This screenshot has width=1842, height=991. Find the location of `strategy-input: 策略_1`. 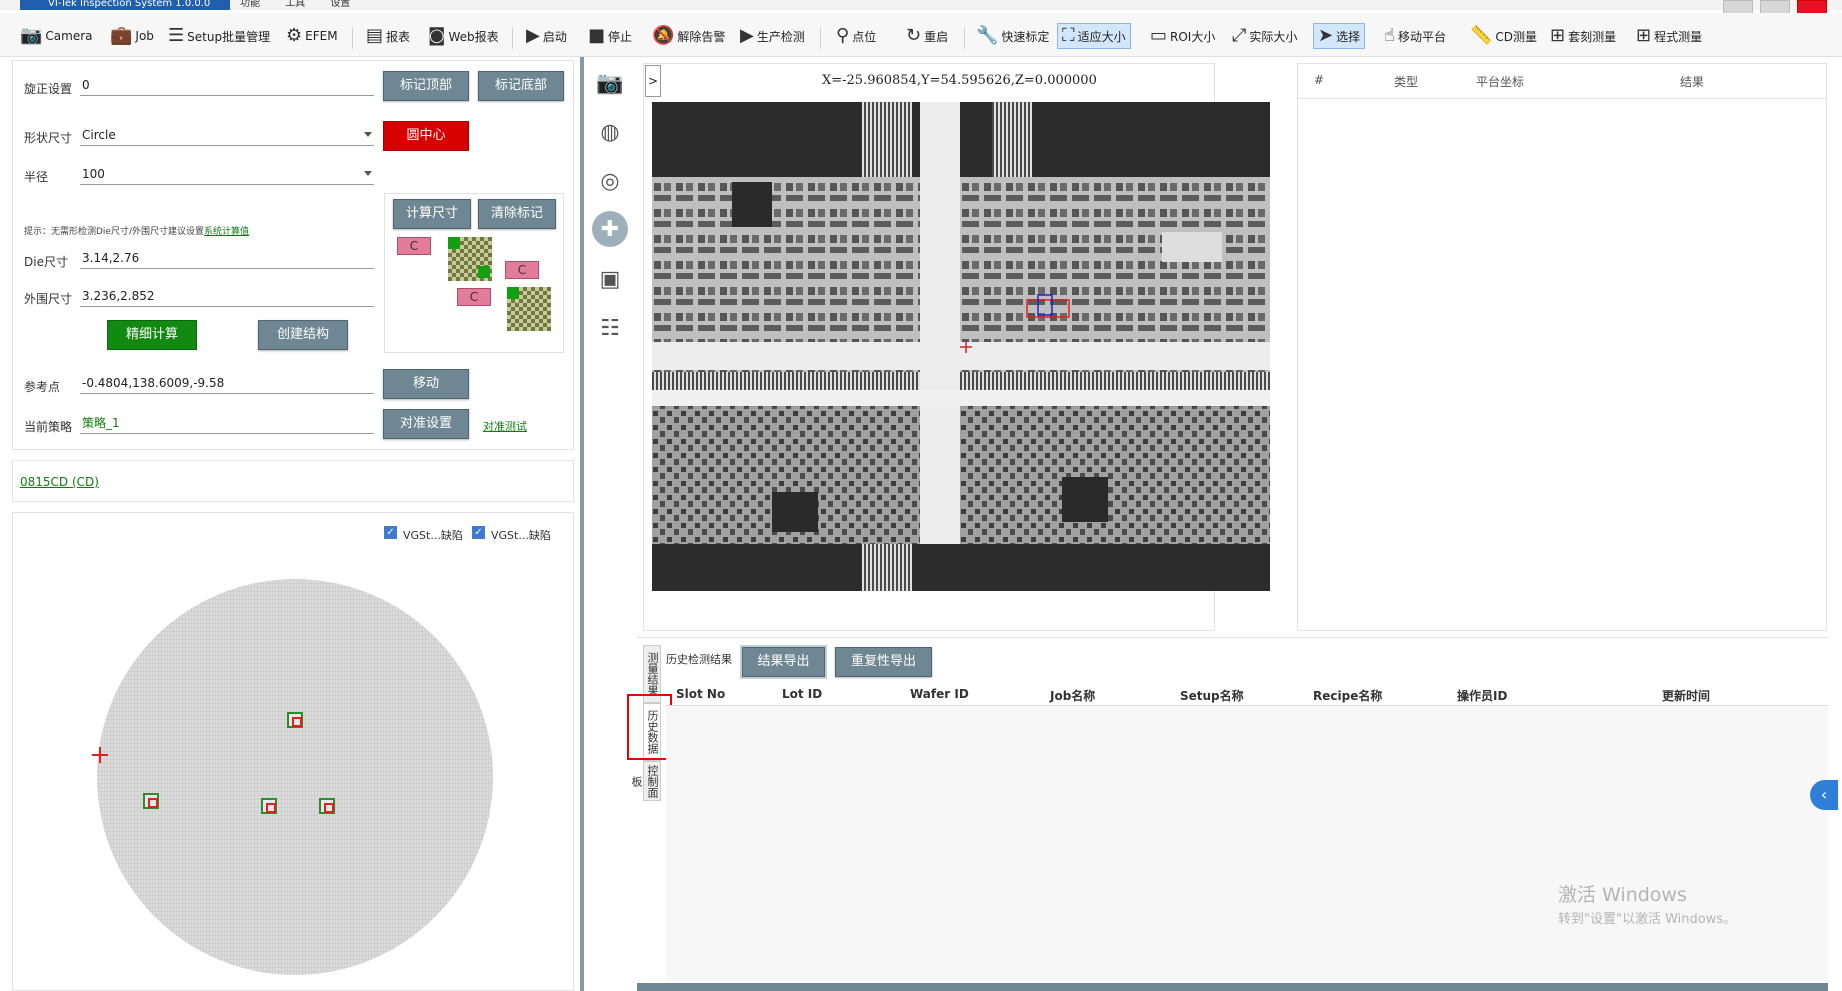

strategy-input: 策略_1 is located at coordinates (227, 423).